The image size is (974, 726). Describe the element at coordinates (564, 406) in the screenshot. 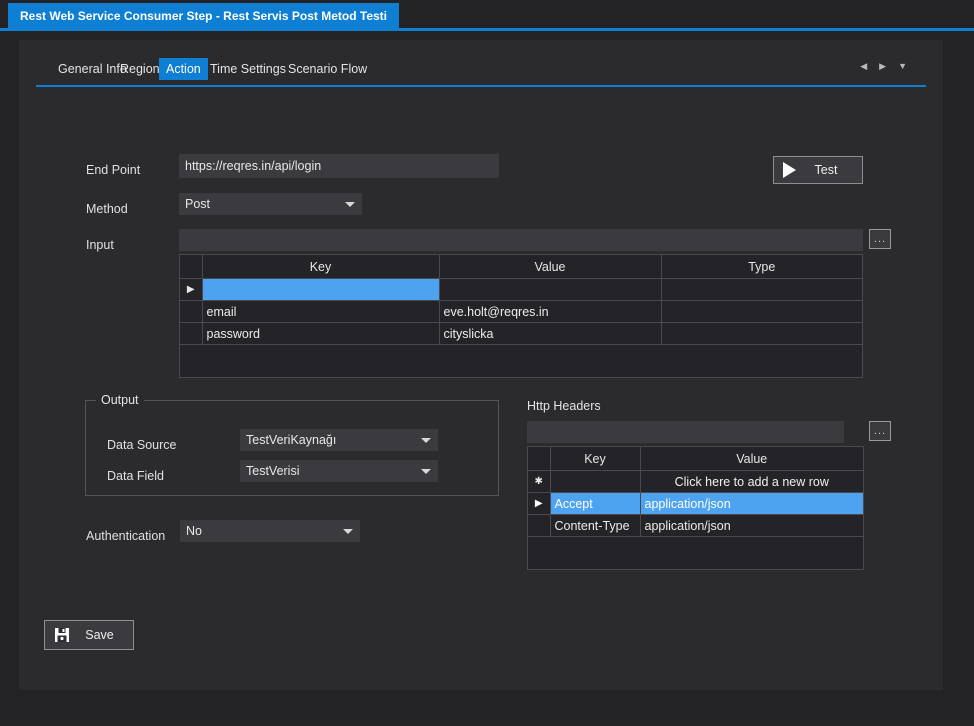

I see `http-headers-label: Http Headers` at that location.